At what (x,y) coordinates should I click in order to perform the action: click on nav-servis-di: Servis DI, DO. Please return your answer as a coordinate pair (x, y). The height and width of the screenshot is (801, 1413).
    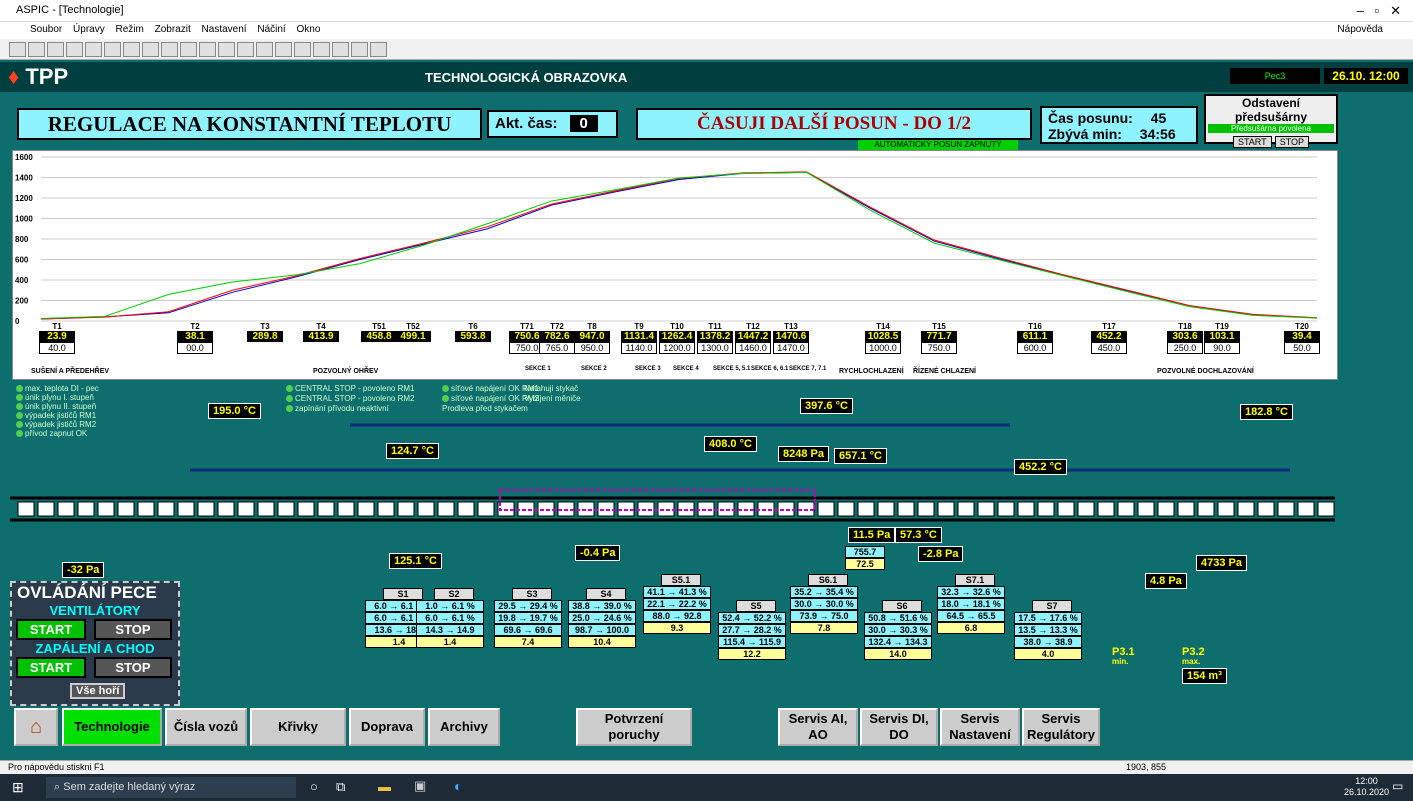
    Looking at the image, I should click on (899, 727).